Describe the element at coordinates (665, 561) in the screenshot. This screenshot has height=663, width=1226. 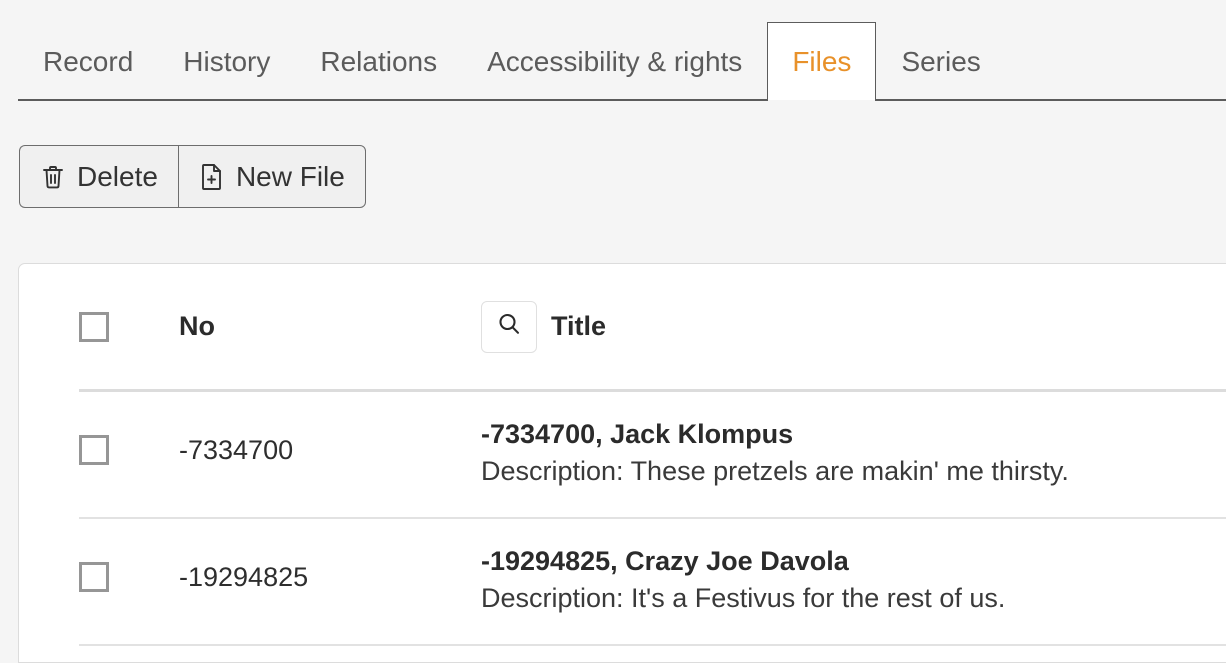
I see `row-title-value: -19294825, Crazy Joe Davola` at that location.